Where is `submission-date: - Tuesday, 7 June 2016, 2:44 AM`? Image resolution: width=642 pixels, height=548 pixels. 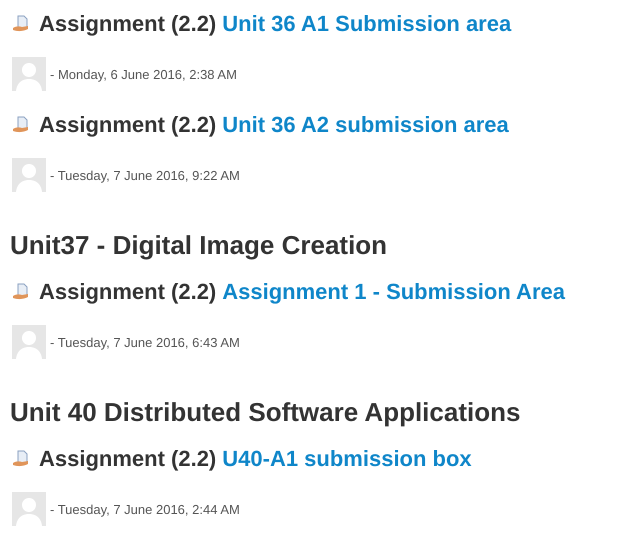 submission-date: - Tuesday, 7 June 2016, 2:44 AM is located at coordinates (145, 509).